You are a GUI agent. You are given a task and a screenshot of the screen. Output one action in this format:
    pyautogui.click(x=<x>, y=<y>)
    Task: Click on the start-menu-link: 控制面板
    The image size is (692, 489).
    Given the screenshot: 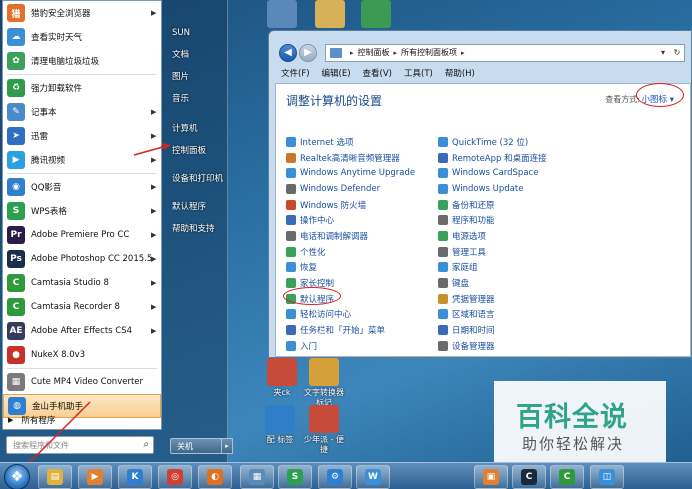 What is the action you would take?
    pyautogui.click(x=197, y=151)
    